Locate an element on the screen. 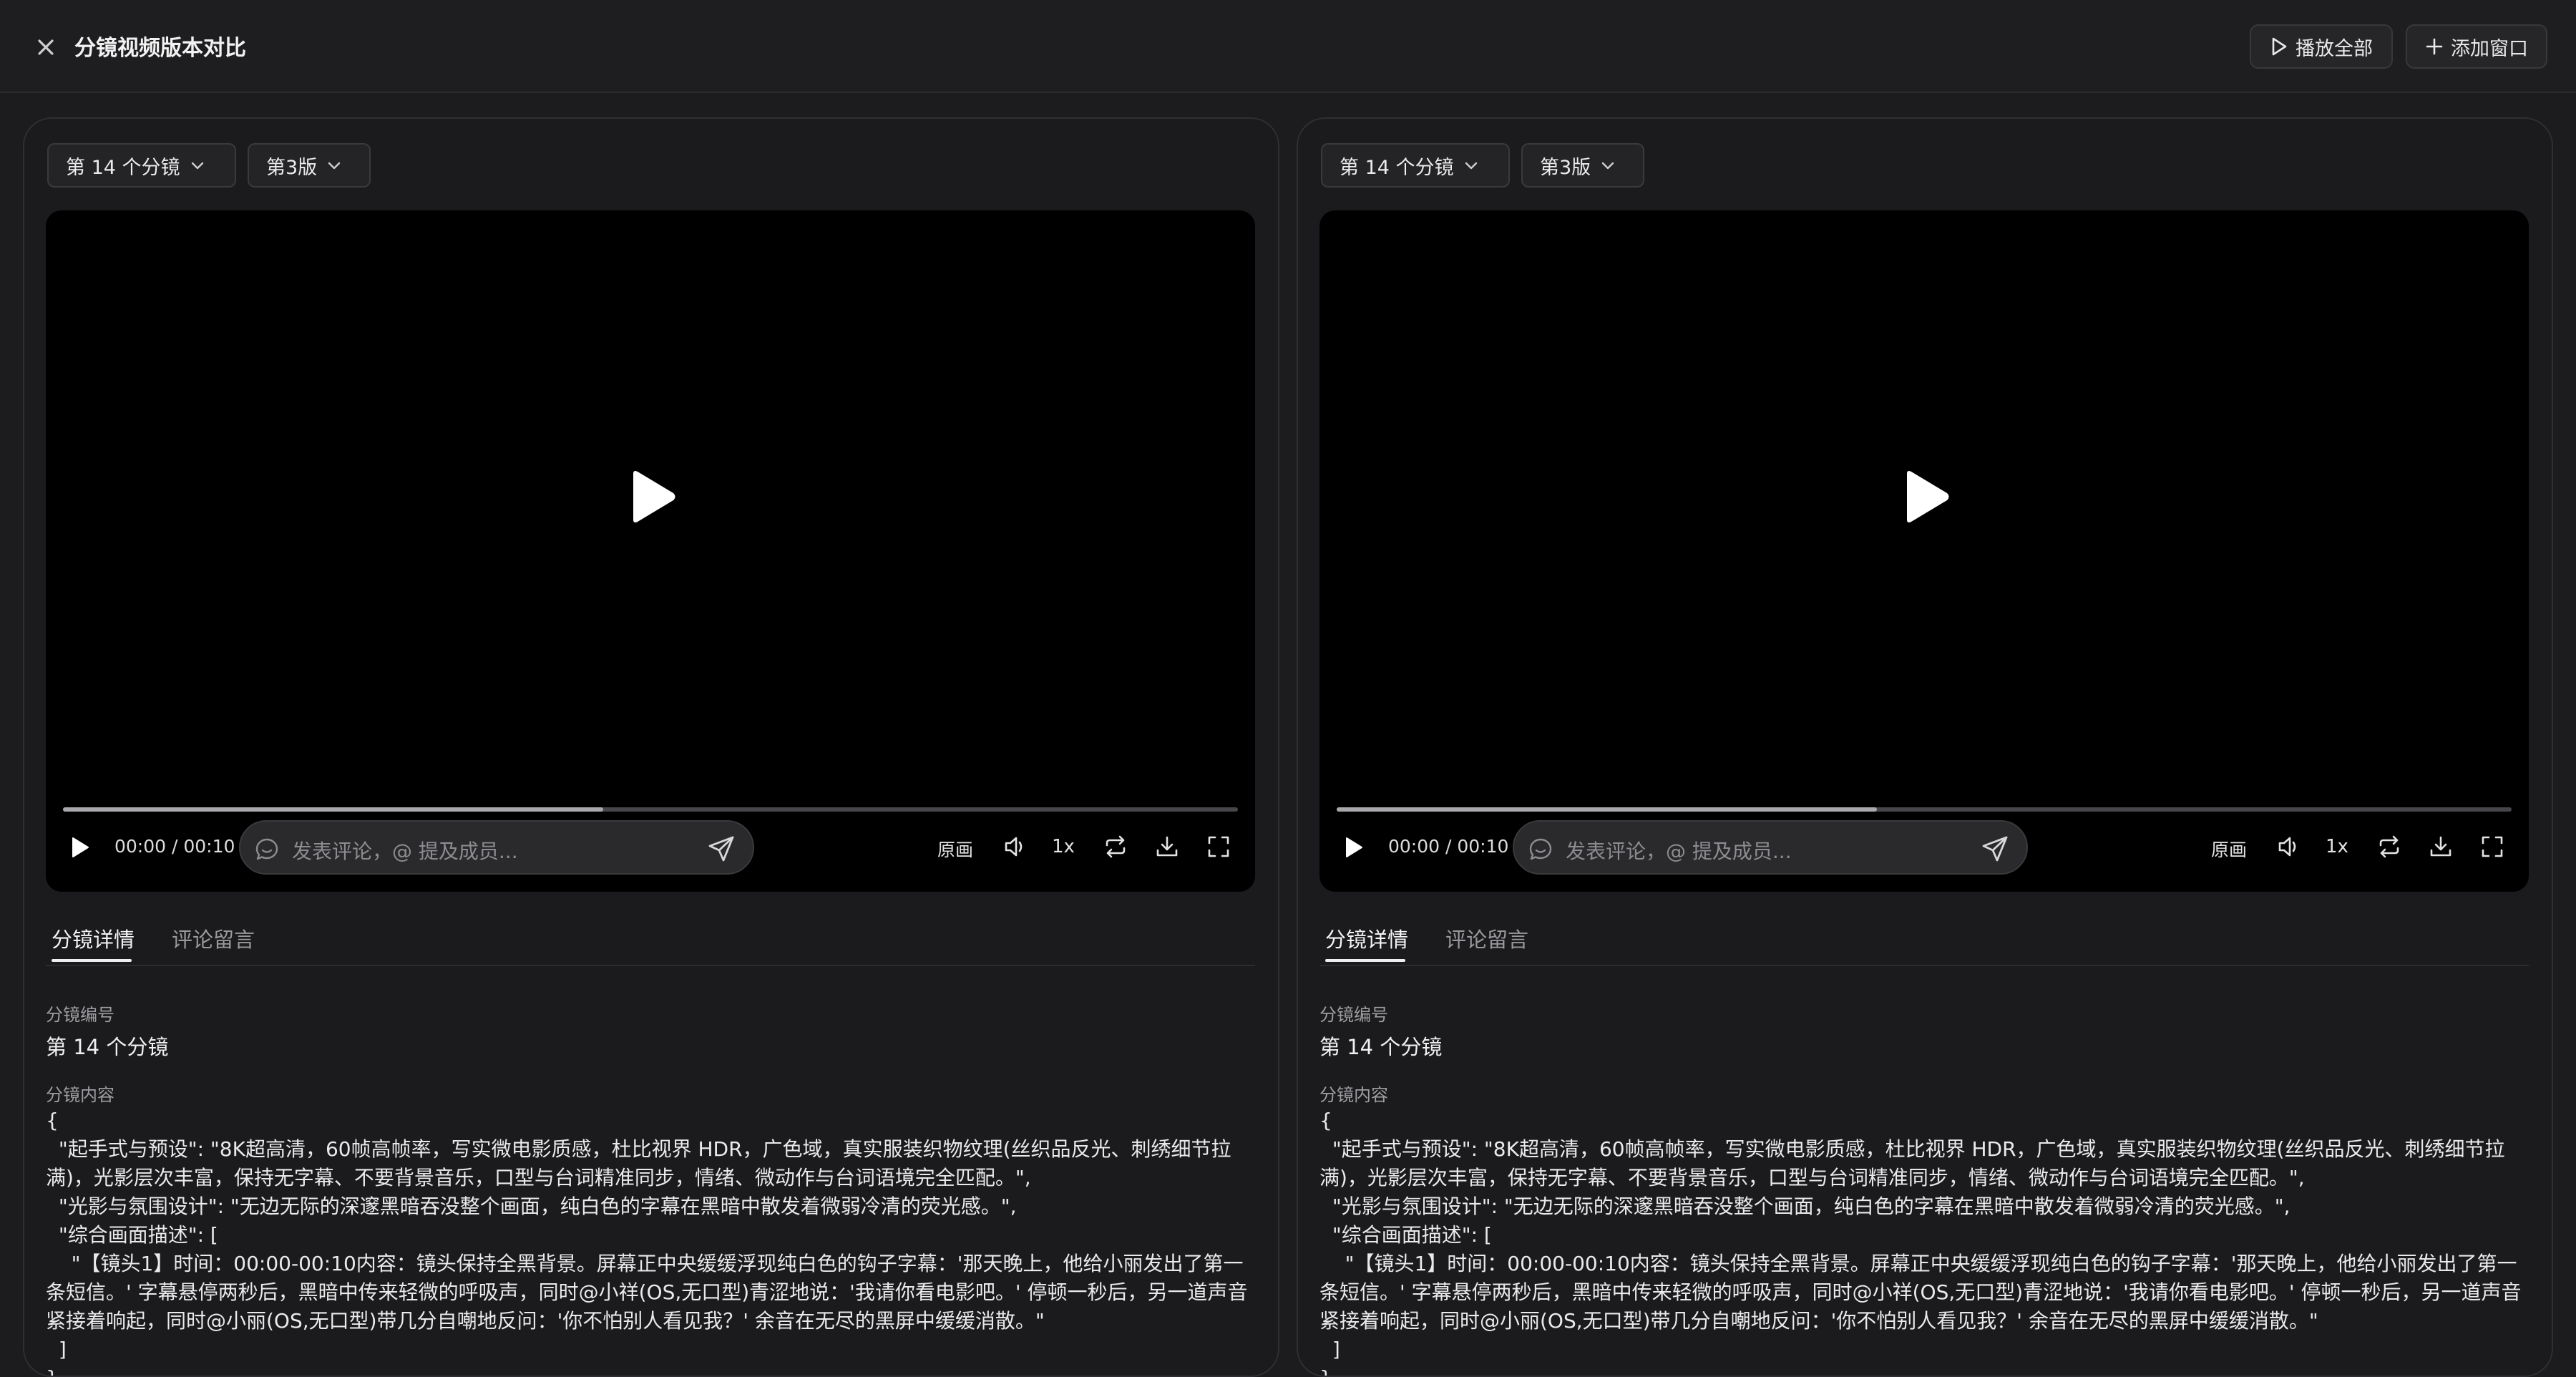 The width and height of the screenshot is (2576, 1377). close-button is located at coordinates (45, 47).